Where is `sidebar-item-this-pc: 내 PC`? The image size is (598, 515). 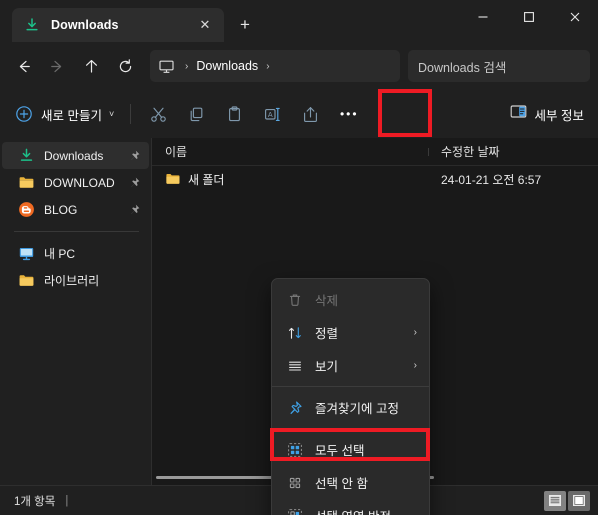 sidebar-item-this-pc: 내 PC is located at coordinates (75, 253).